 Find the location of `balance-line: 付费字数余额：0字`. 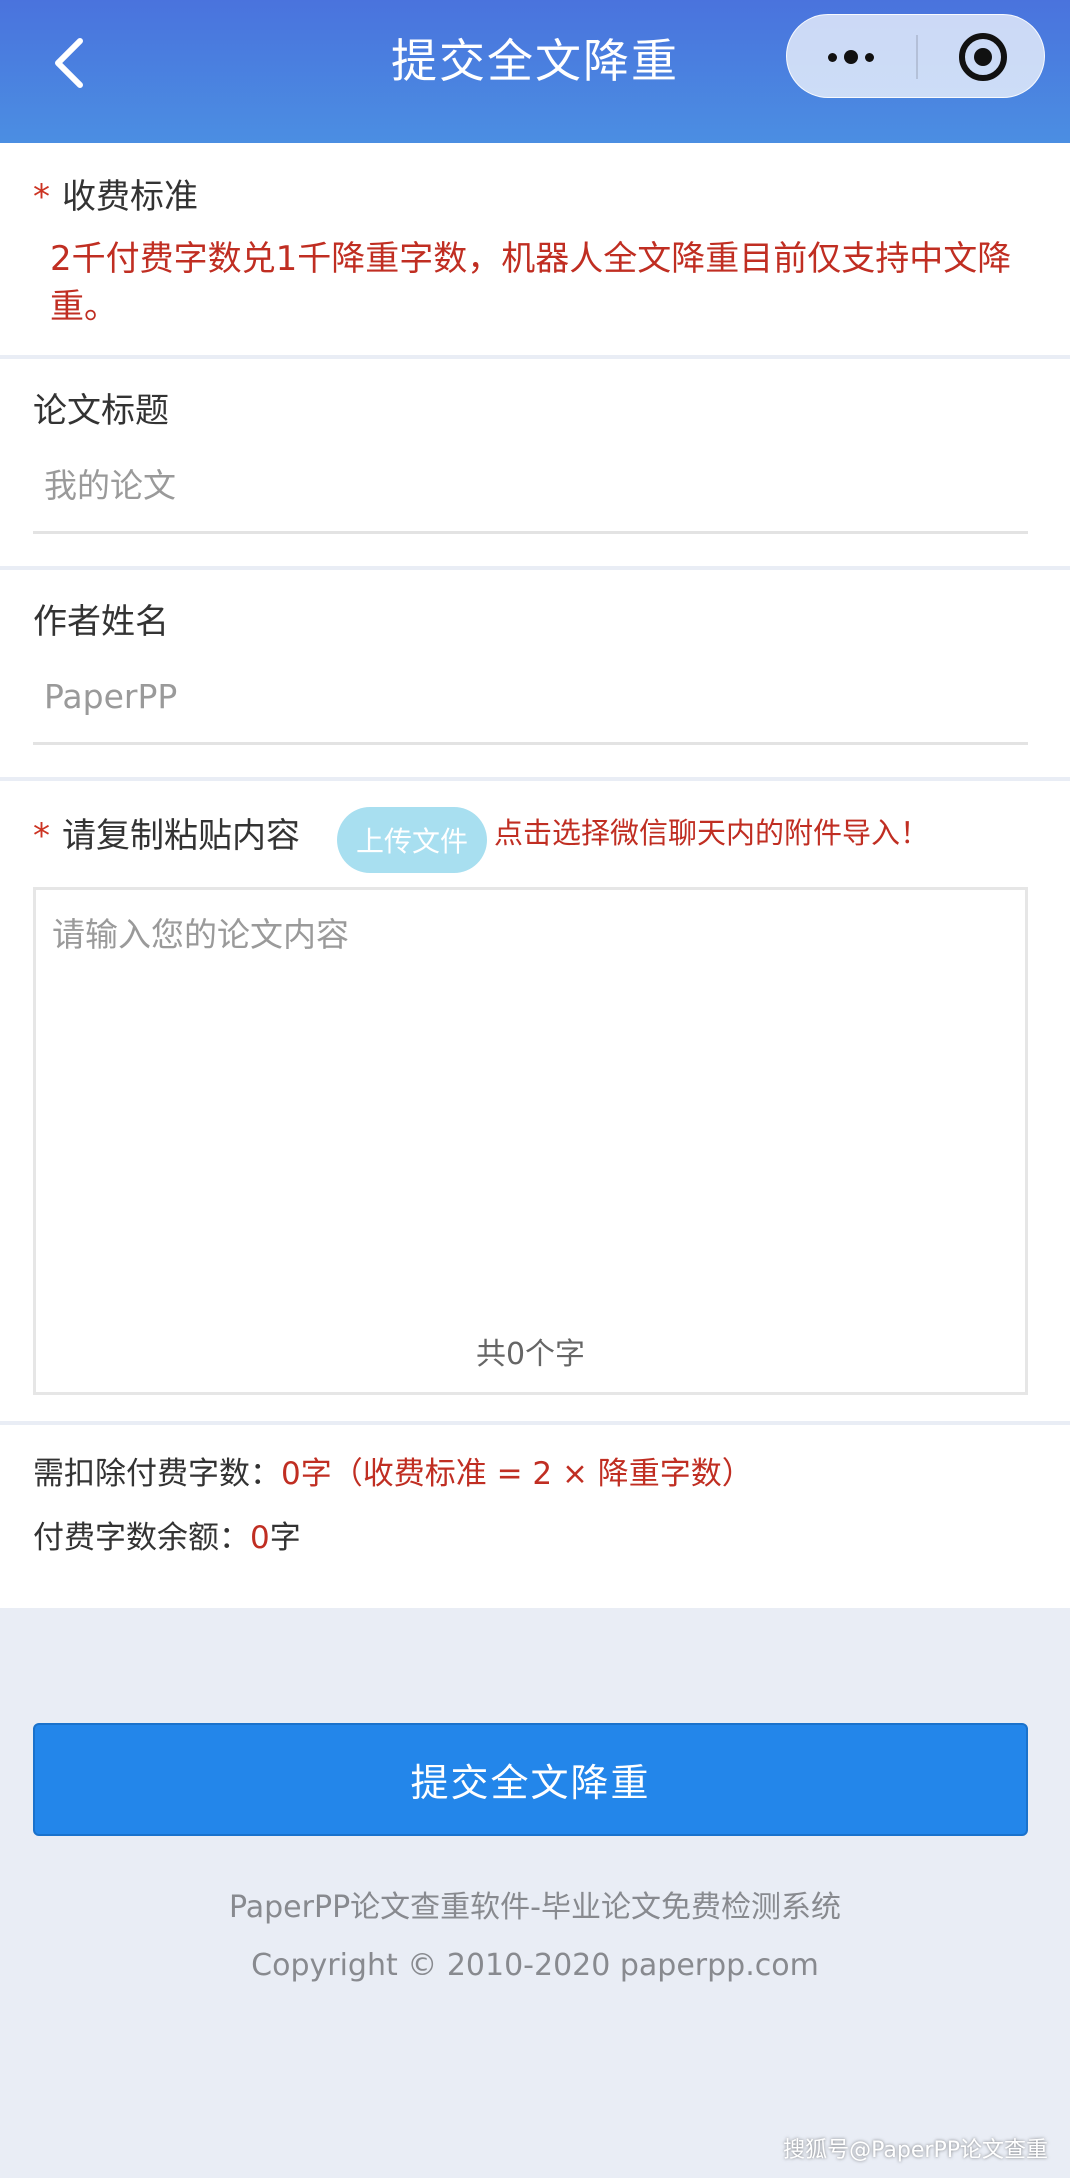

balance-line: 付费字数余额：0字 is located at coordinates (167, 1538).